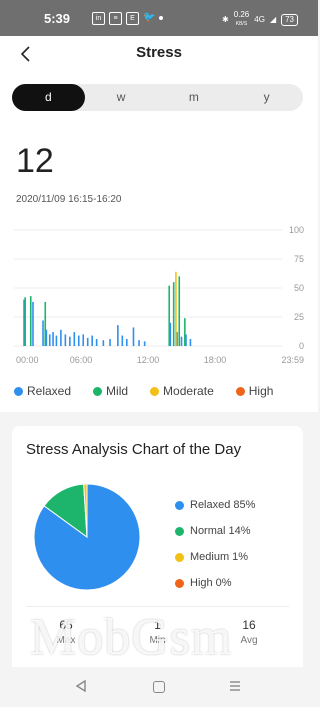 Image resolution: width=320 pixels, height=707 pixels. Describe the element at coordinates (110, 391) in the screenshot. I see `legend-mild: Mild` at that location.